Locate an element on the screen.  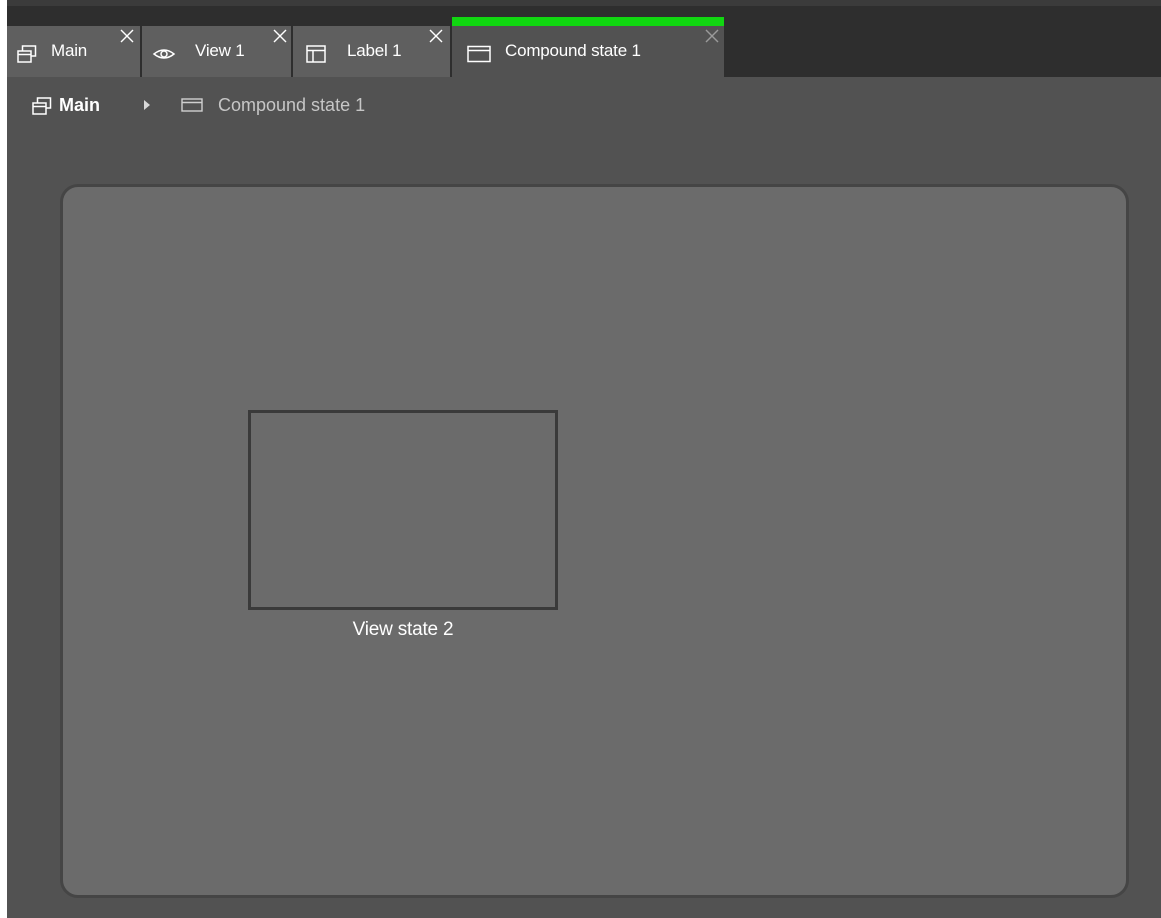
chevron-right-icon is located at coordinates (147, 105).